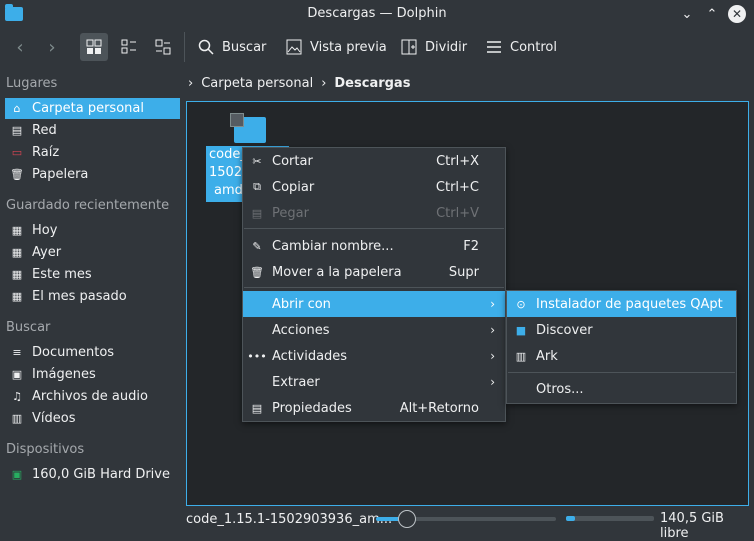 This screenshot has height=541, width=754. Describe the element at coordinates (290, 213) in the screenshot. I see `menu-label: Pegar` at that location.